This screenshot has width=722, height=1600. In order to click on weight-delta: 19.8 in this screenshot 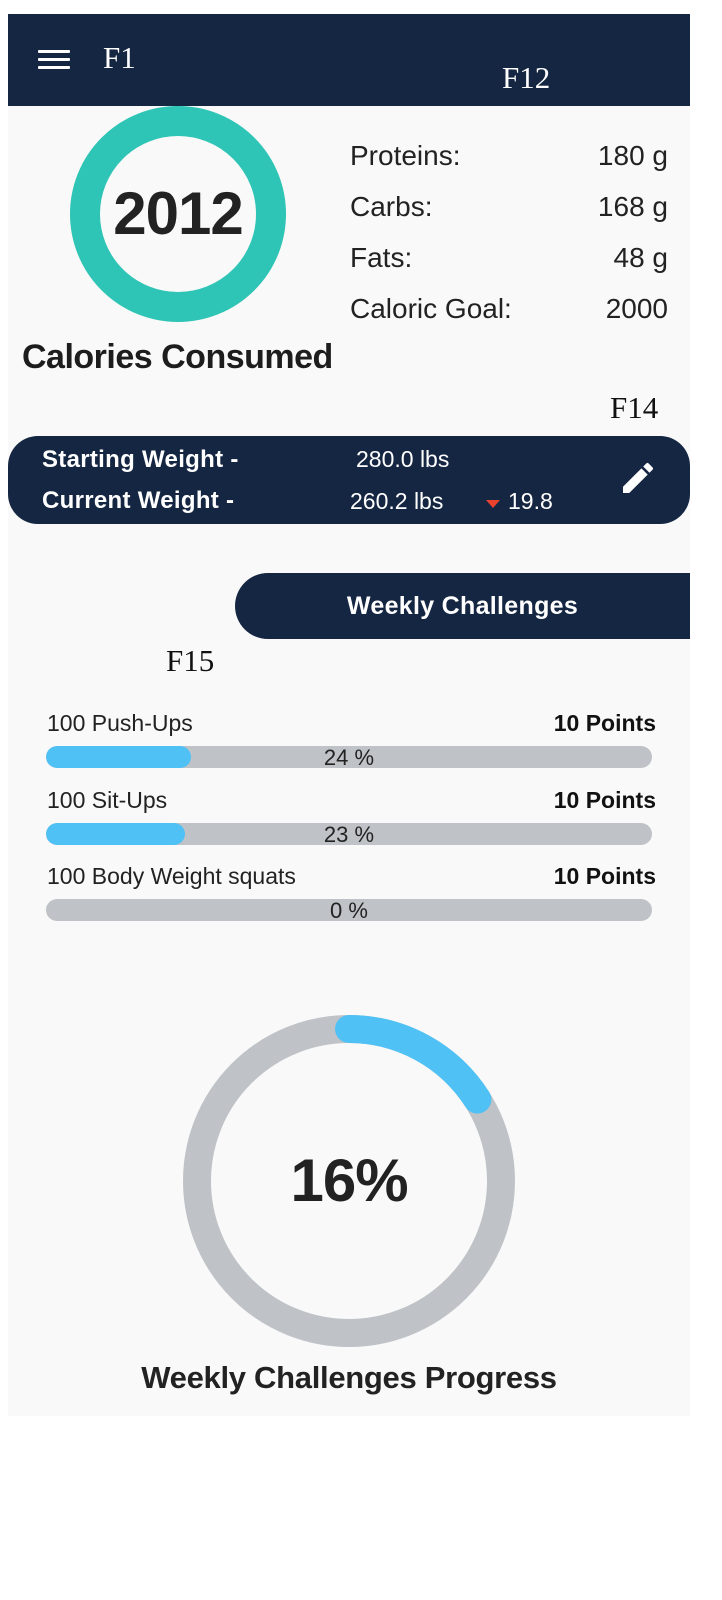, I will do `click(530, 501)`.